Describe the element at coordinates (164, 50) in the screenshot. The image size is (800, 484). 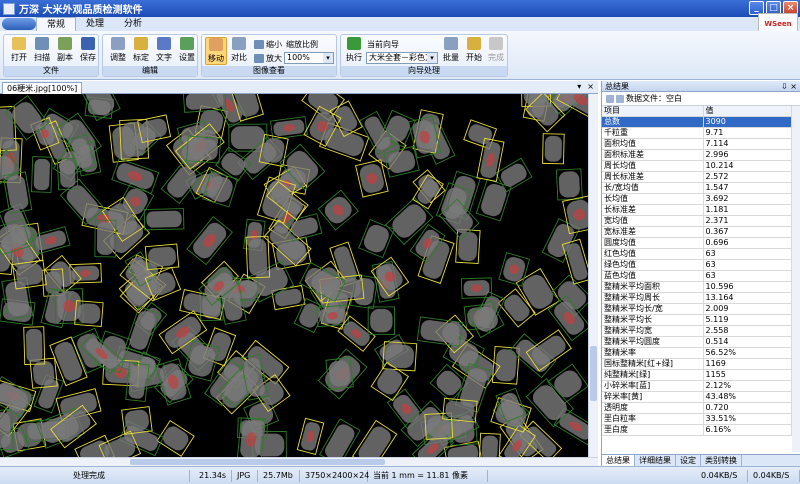
I see `text-button: 文字` at that location.